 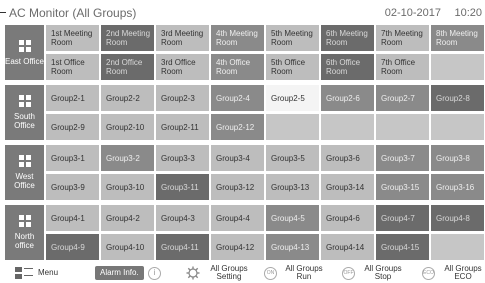 What do you see at coordinates (193, 273) in the screenshot?
I see `gear-icon` at bounding box center [193, 273].